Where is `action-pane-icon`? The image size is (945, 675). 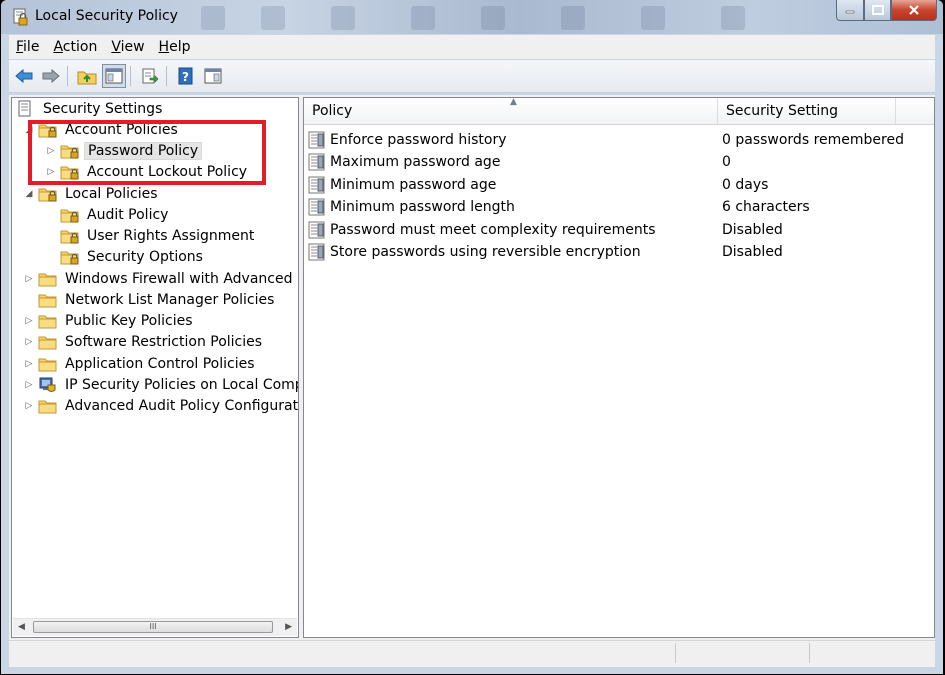 action-pane-icon is located at coordinates (213, 76).